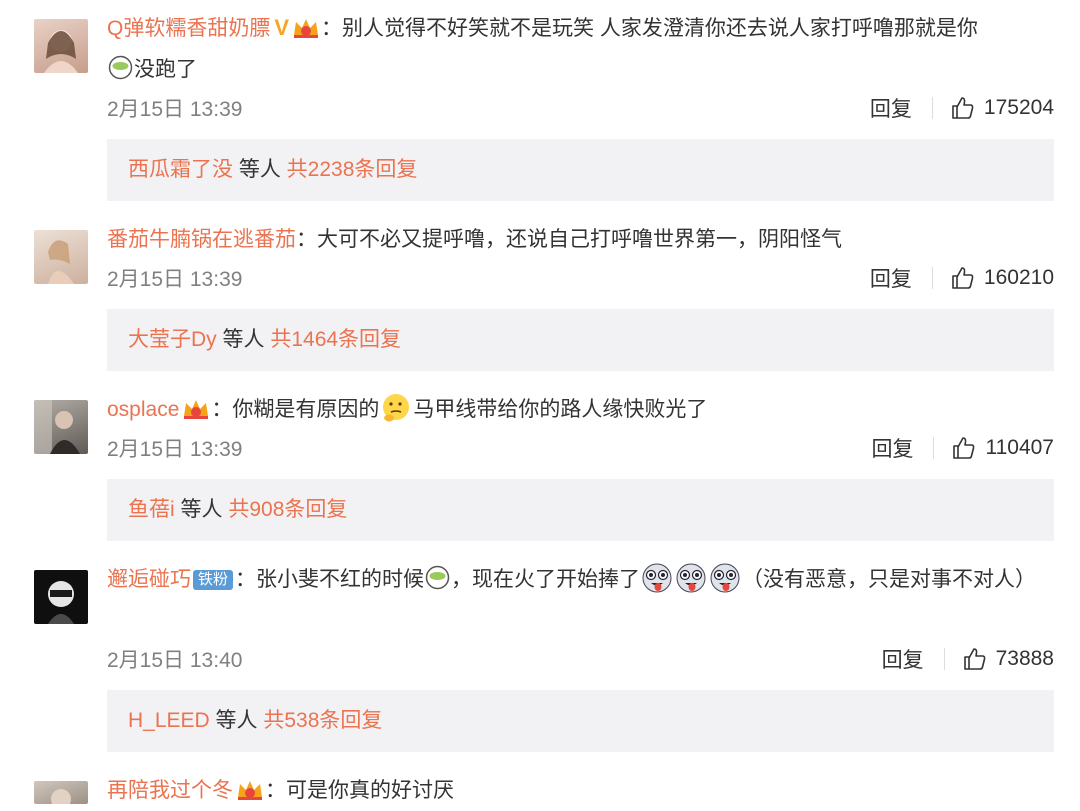 Image resolution: width=1080 pixels, height=811 pixels. I want to click on comment-actions: 回复 73888, so click(968, 659).